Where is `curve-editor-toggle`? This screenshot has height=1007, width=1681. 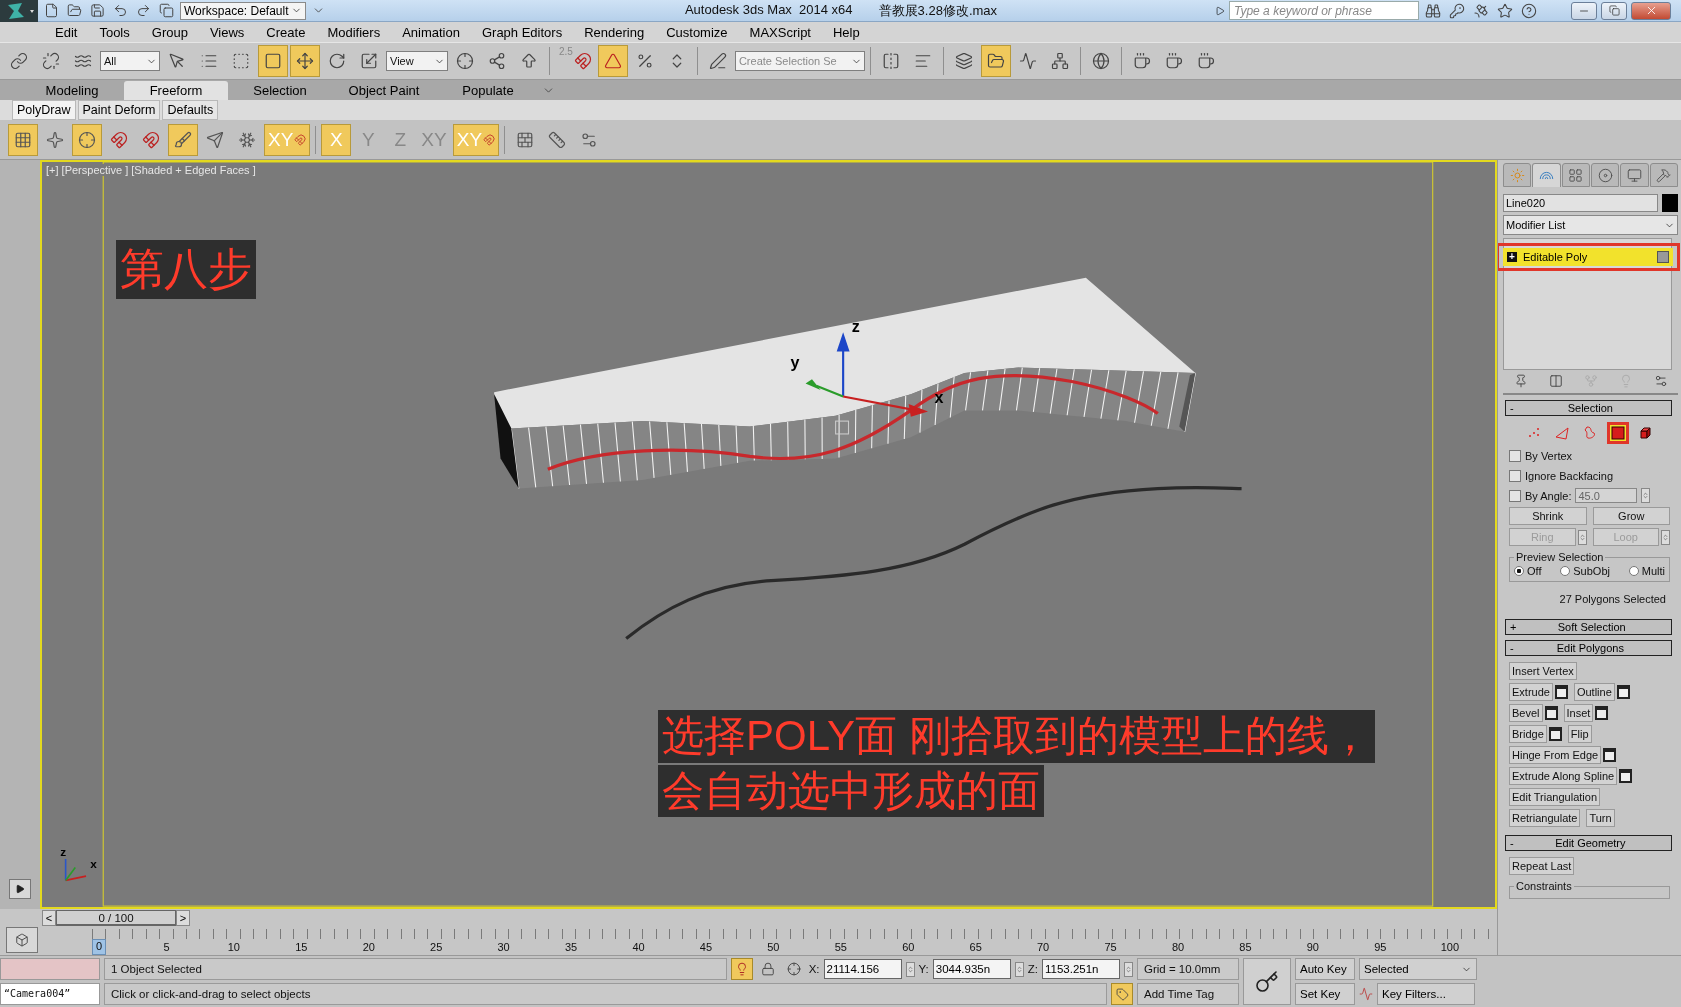 curve-editor-toggle is located at coordinates (22, 940).